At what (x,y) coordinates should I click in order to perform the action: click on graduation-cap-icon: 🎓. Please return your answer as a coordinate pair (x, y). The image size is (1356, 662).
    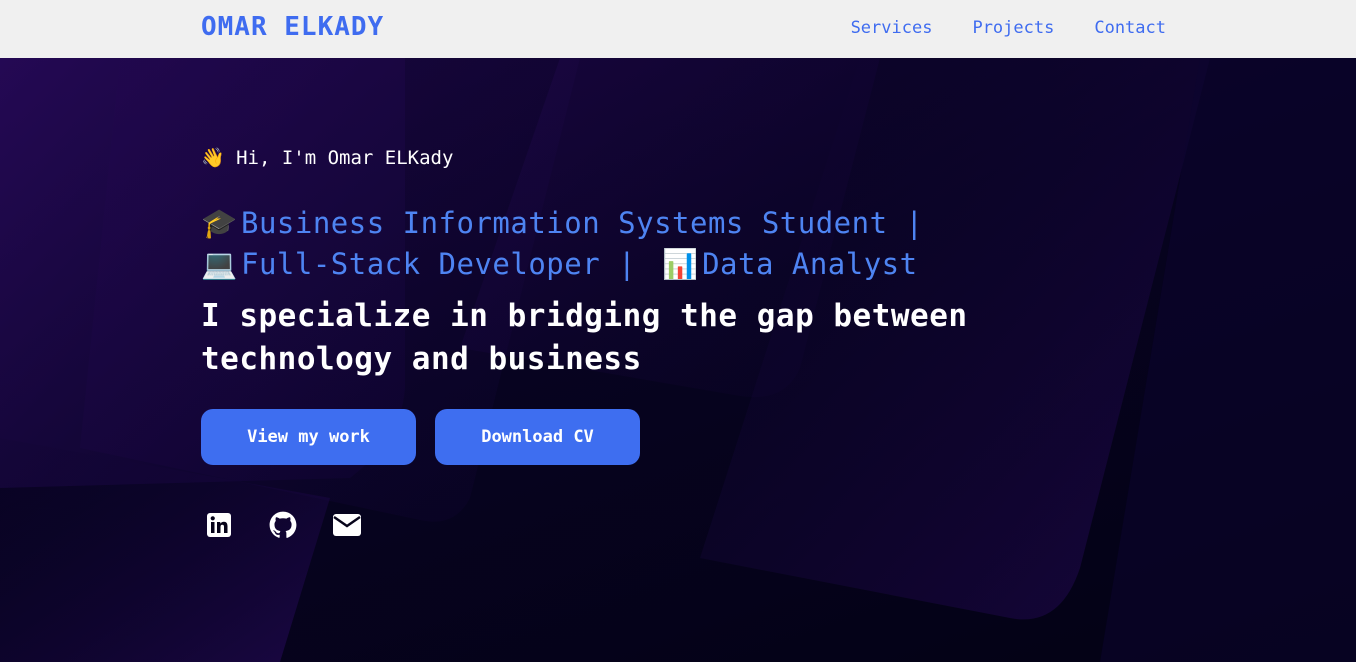
    Looking at the image, I should click on (219, 223).